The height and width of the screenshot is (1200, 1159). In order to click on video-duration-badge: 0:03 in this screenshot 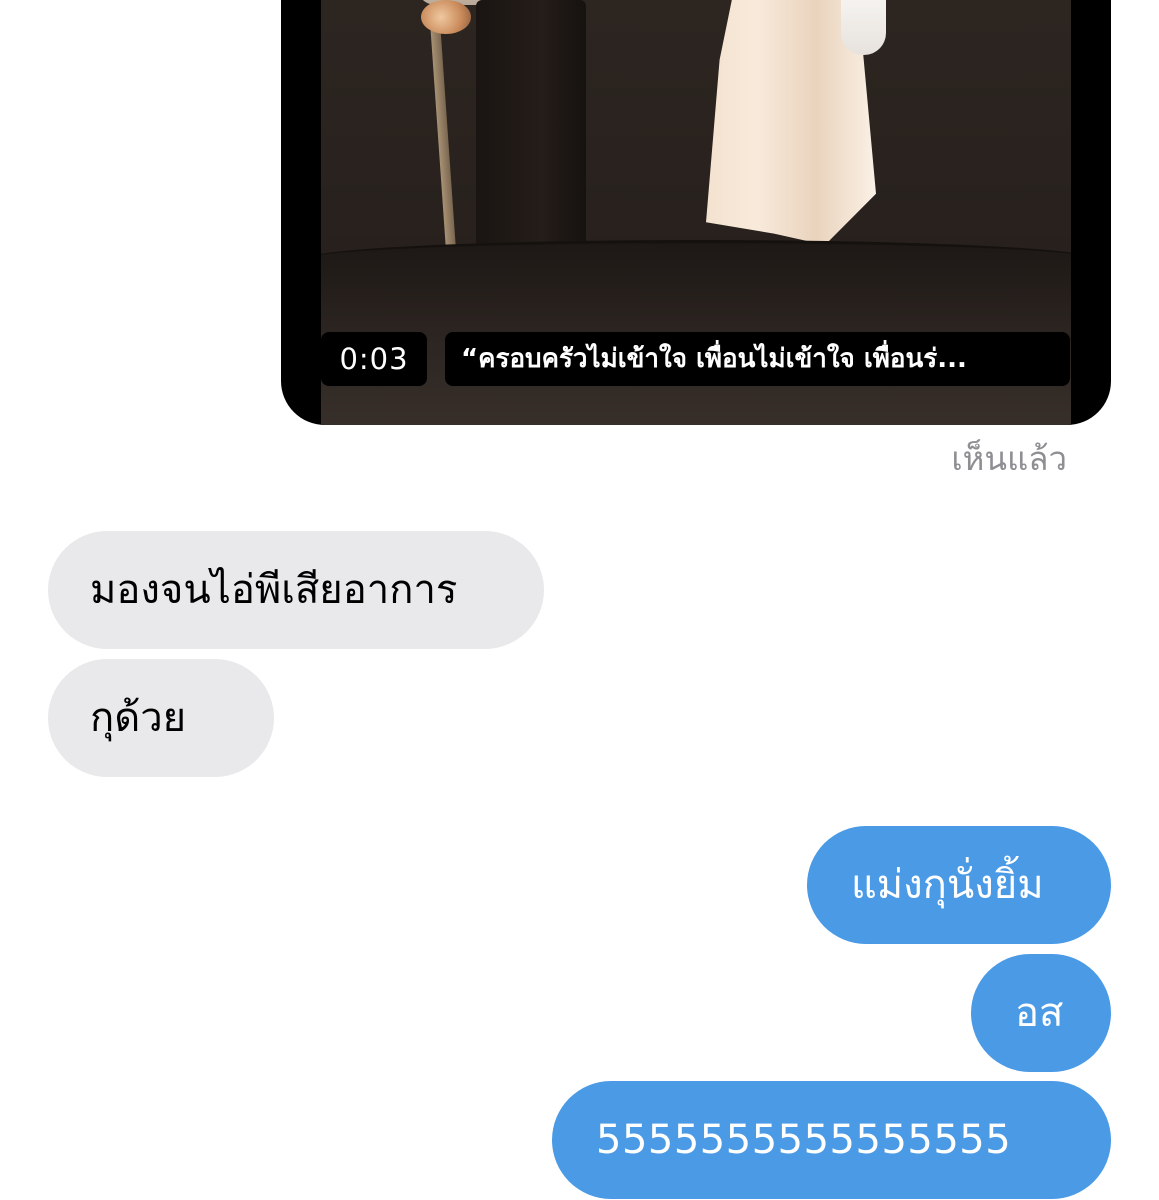, I will do `click(374, 359)`.